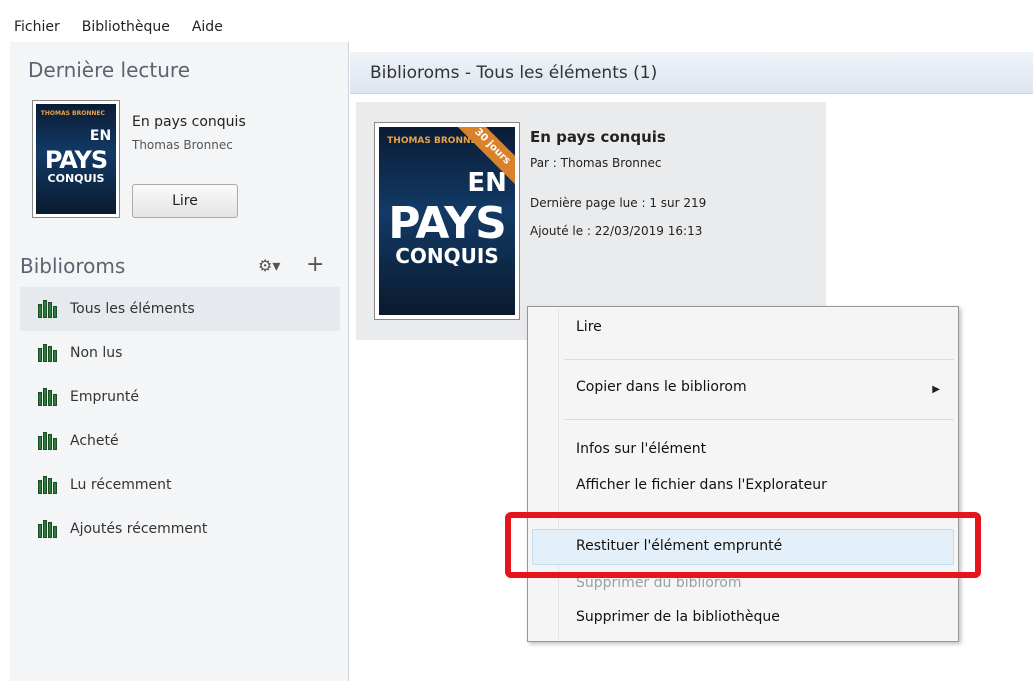  What do you see at coordinates (616, 231) in the screenshot?
I see `book-added-date: Ajouté le : 22/03/2019 16:13` at bounding box center [616, 231].